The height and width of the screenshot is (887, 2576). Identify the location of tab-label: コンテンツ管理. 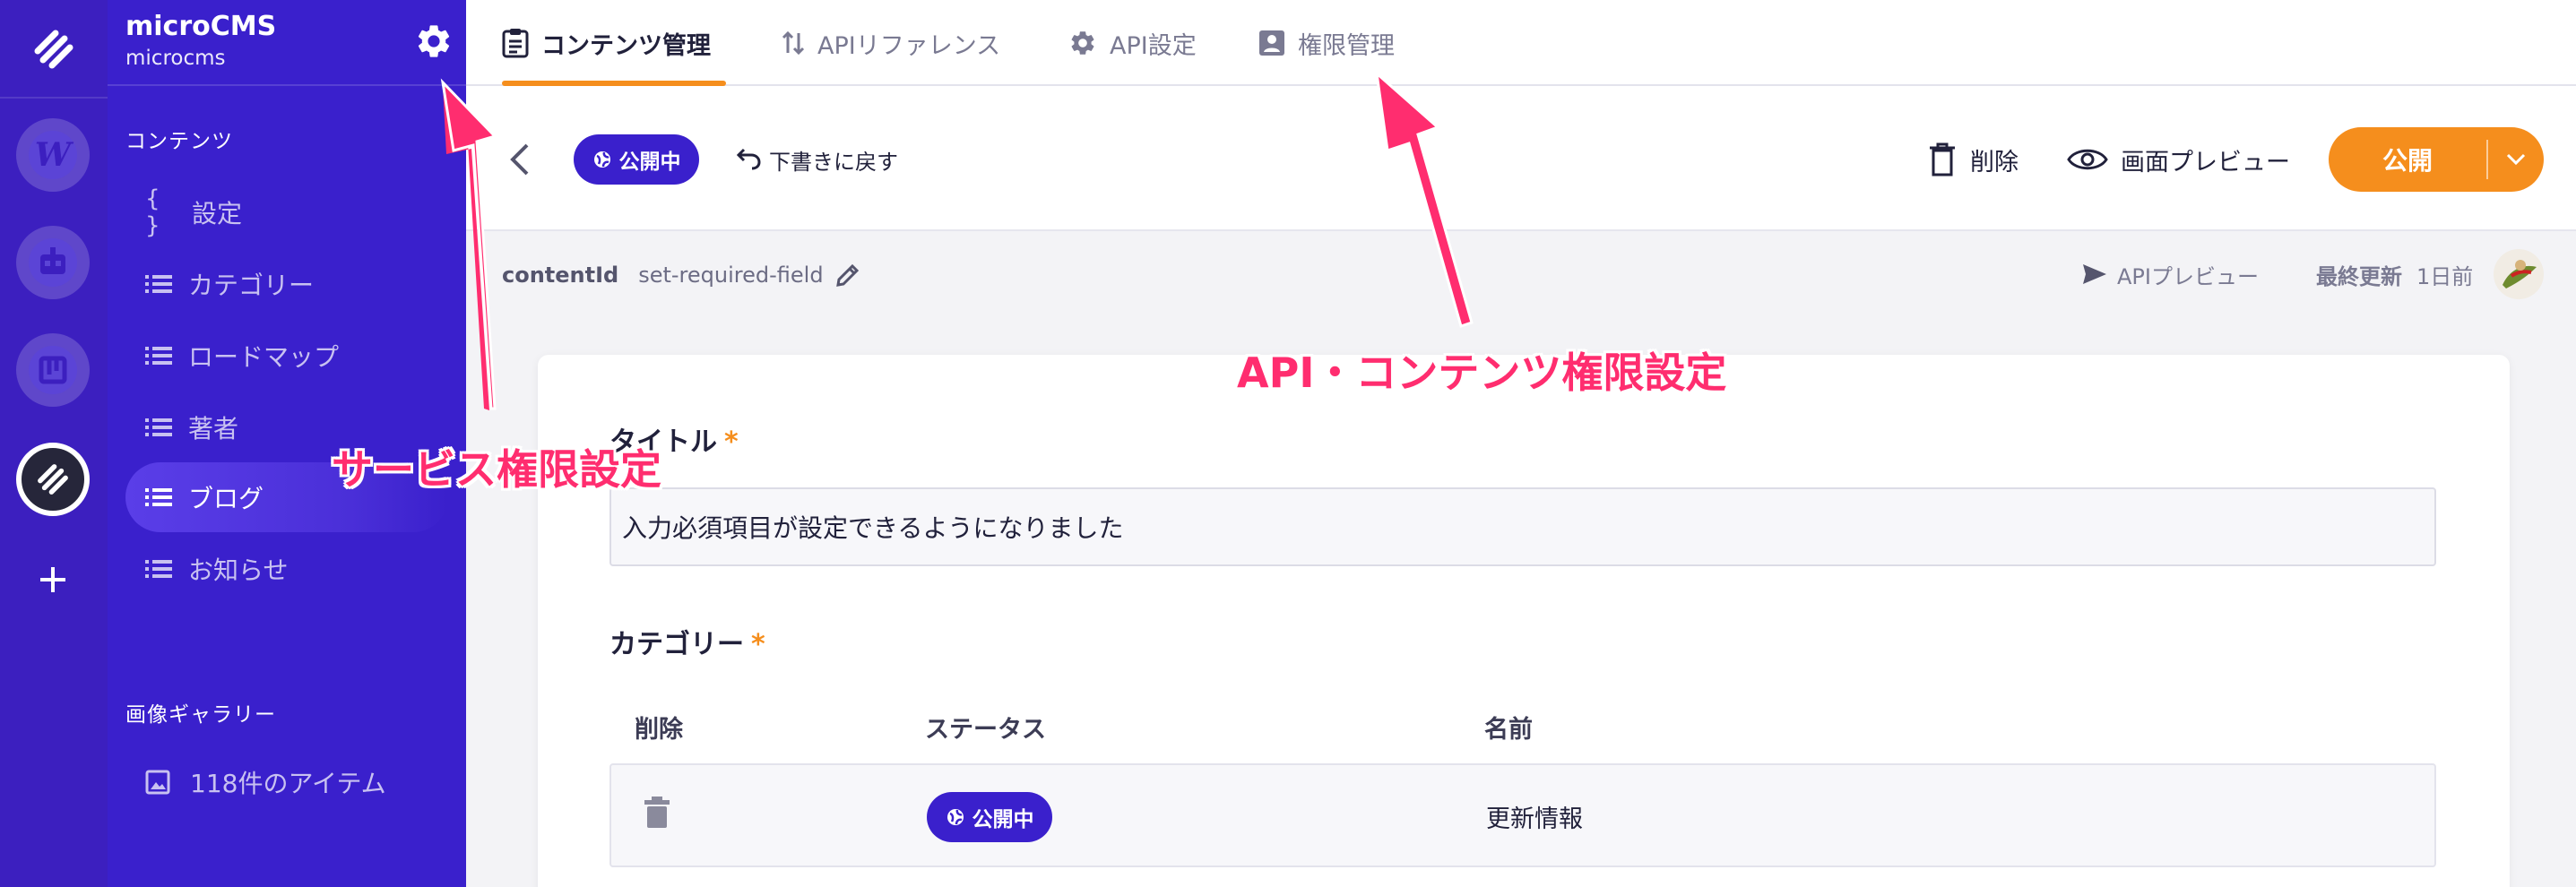
(626, 45).